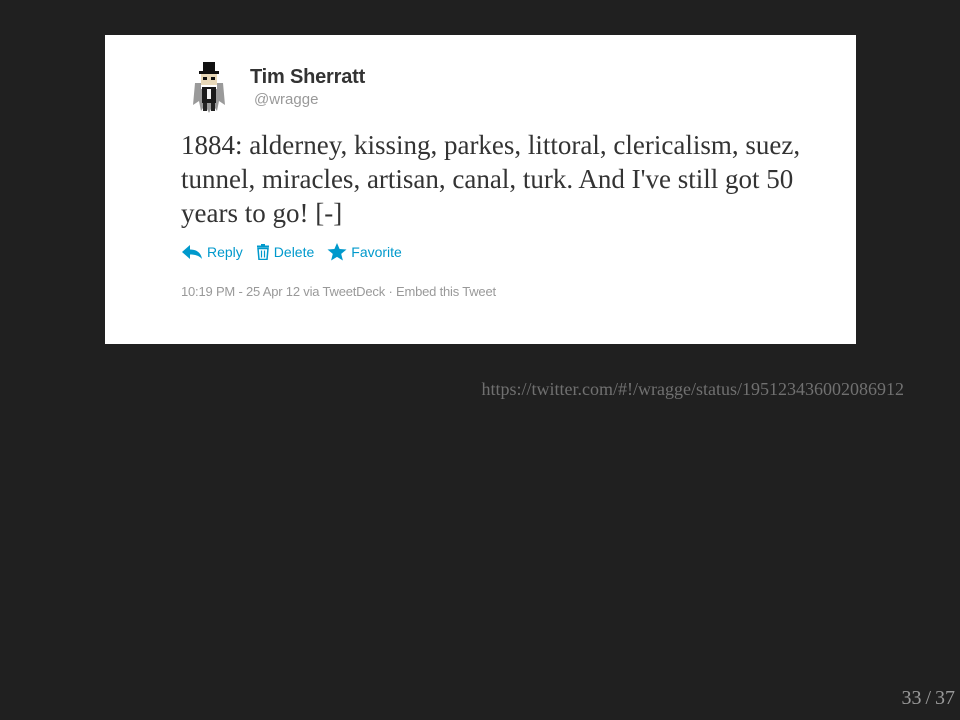 The height and width of the screenshot is (720, 960). Describe the element at coordinates (294, 252) in the screenshot. I see `delete-label: Delete` at that location.